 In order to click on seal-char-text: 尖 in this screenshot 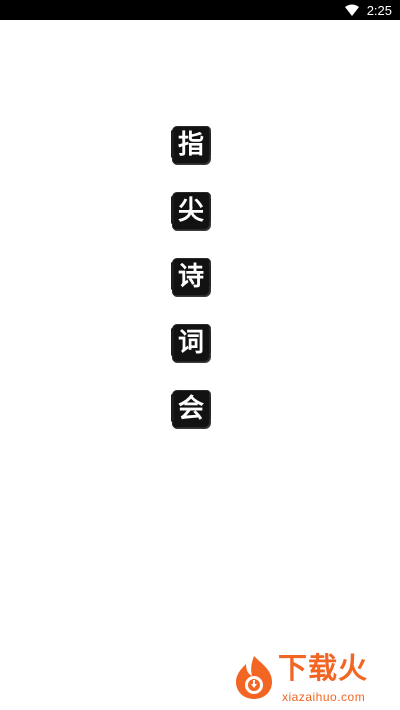, I will do `click(190, 211)`.